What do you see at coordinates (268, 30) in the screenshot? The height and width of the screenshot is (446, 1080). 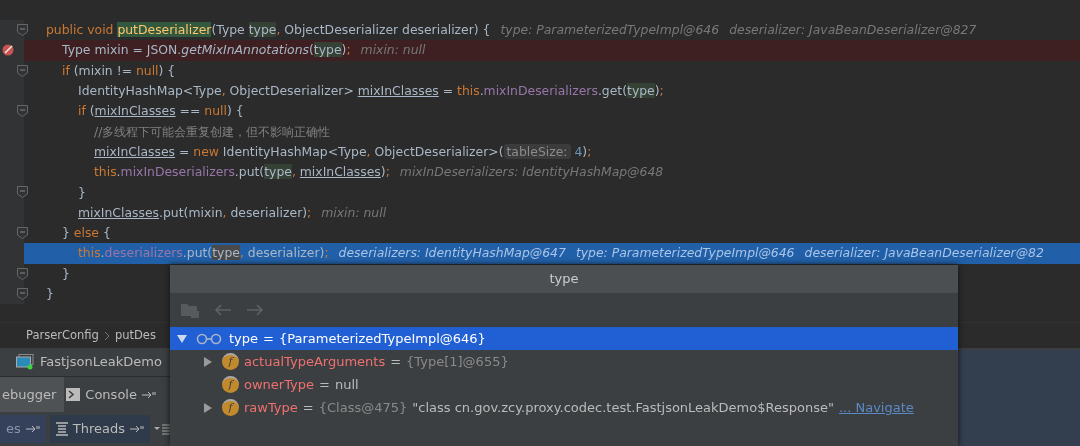 I see `code-line: public void putDeserializer(Type type, ObjectDeserializer deserializer) {` at bounding box center [268, 30].